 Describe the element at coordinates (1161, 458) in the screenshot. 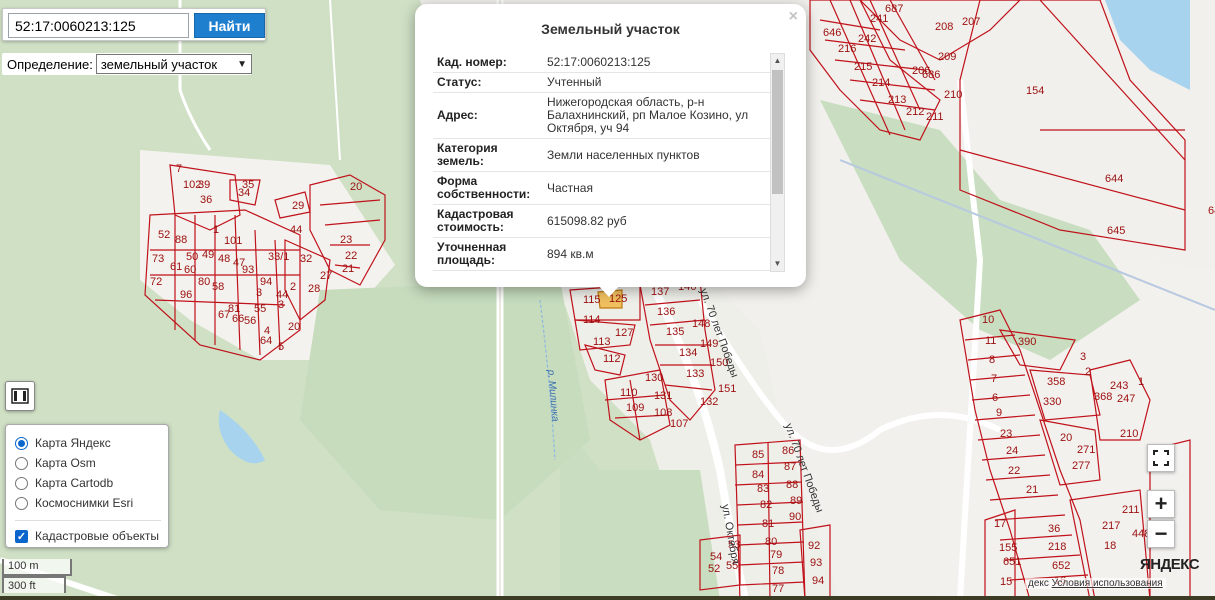

I see `fullscreen-button` at that location.